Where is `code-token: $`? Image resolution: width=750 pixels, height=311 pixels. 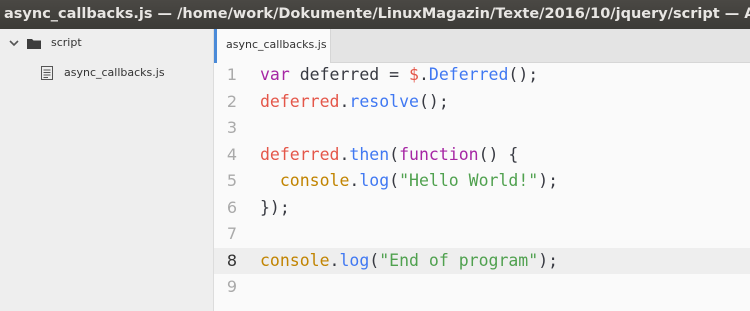
code-token: $ is located at coordinates (414, 74).